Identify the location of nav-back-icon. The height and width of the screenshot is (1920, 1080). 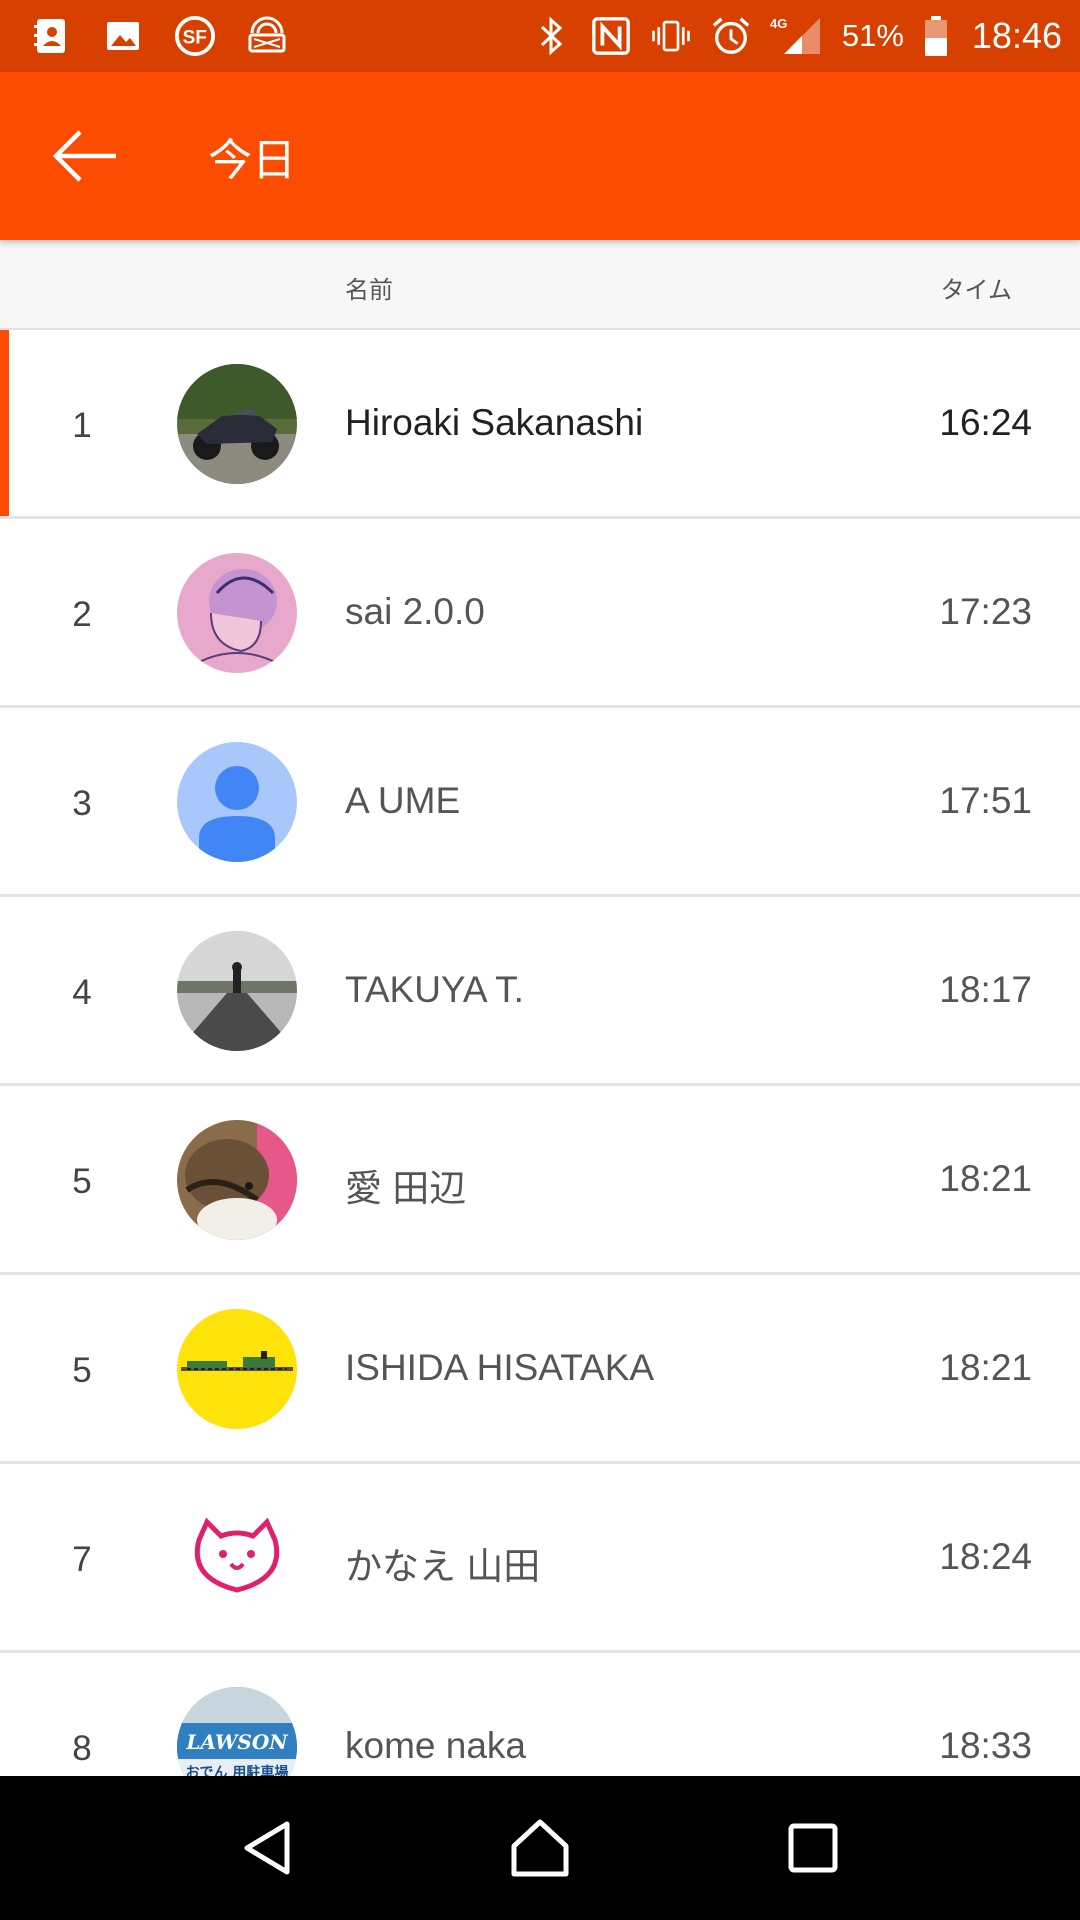
(267, 1848).